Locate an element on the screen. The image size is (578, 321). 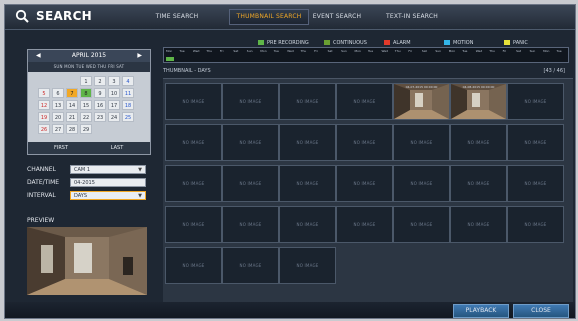
thumbnail: 04-07-2015 00:00:00 is located at coordinates (421, 101).